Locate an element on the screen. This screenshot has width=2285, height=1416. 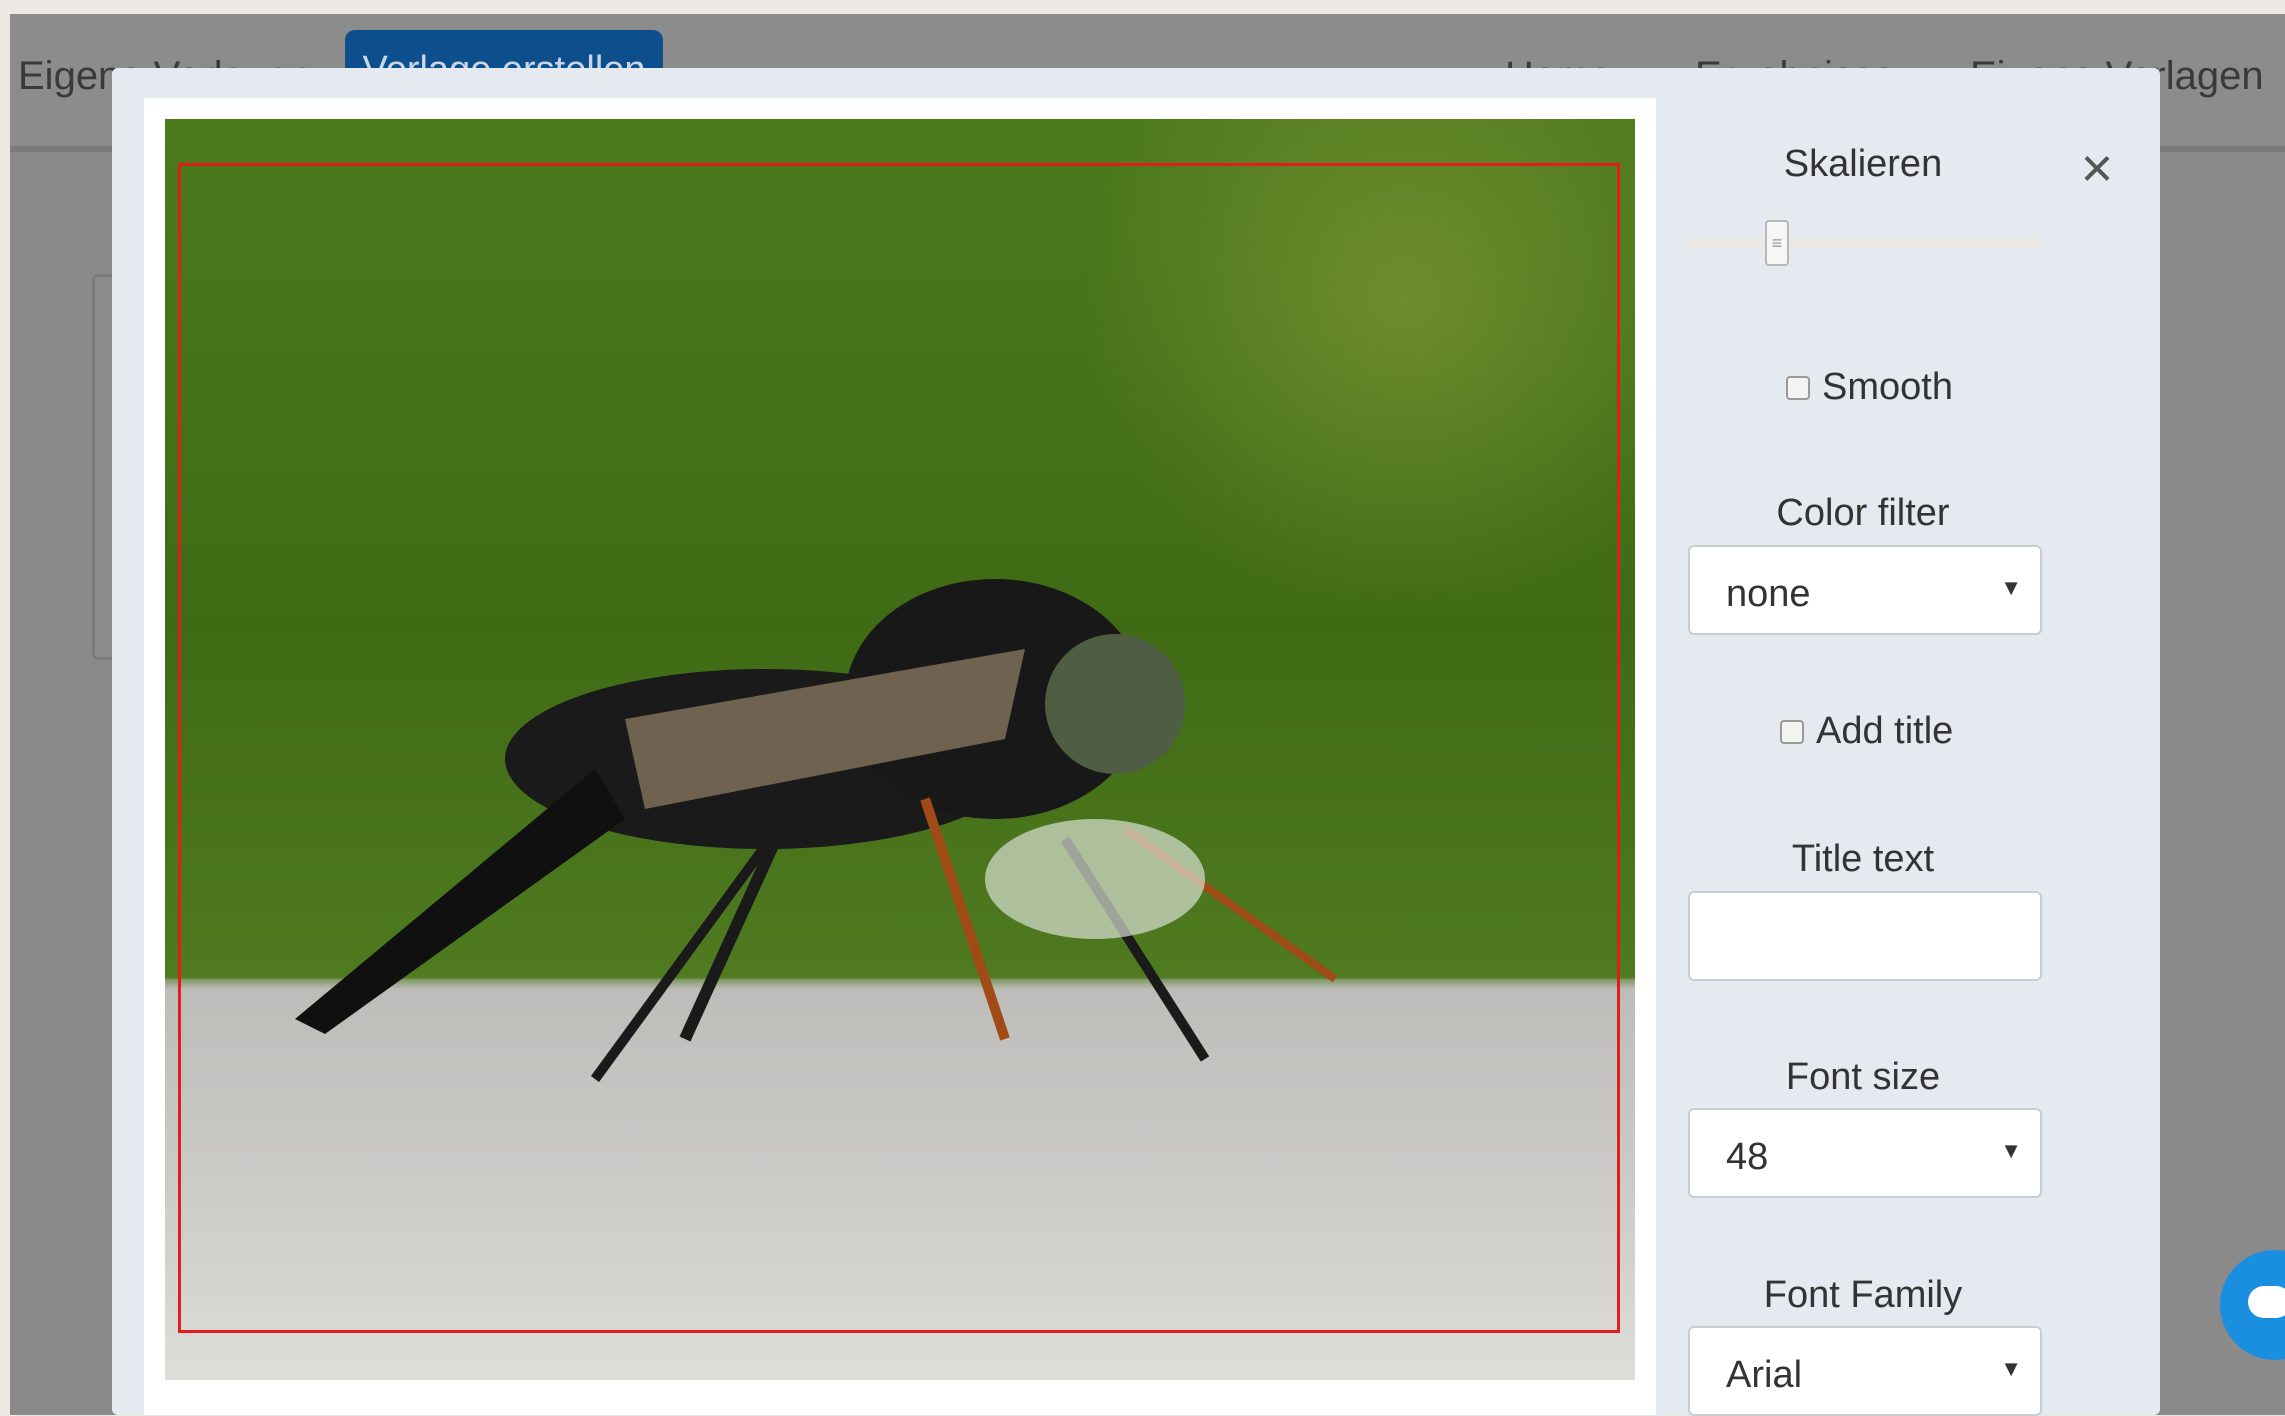
close-icon: × is located at coordinates (2097, 168).